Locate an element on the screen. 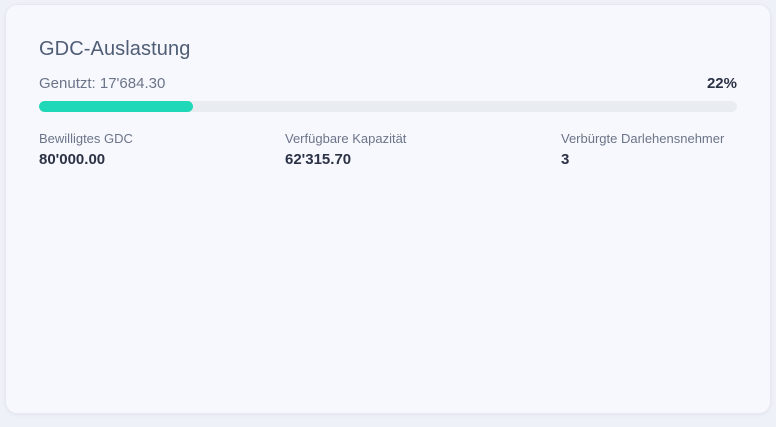  stat-label: Verfügbare Kapazität is located at coordinates (346, 138).